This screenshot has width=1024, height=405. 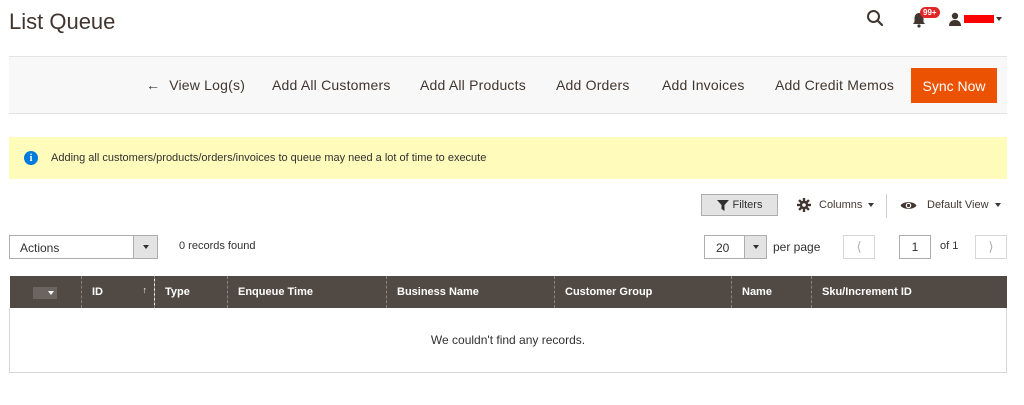 I want to click on notifications-bell: 99+, so click(x=926, y=18).